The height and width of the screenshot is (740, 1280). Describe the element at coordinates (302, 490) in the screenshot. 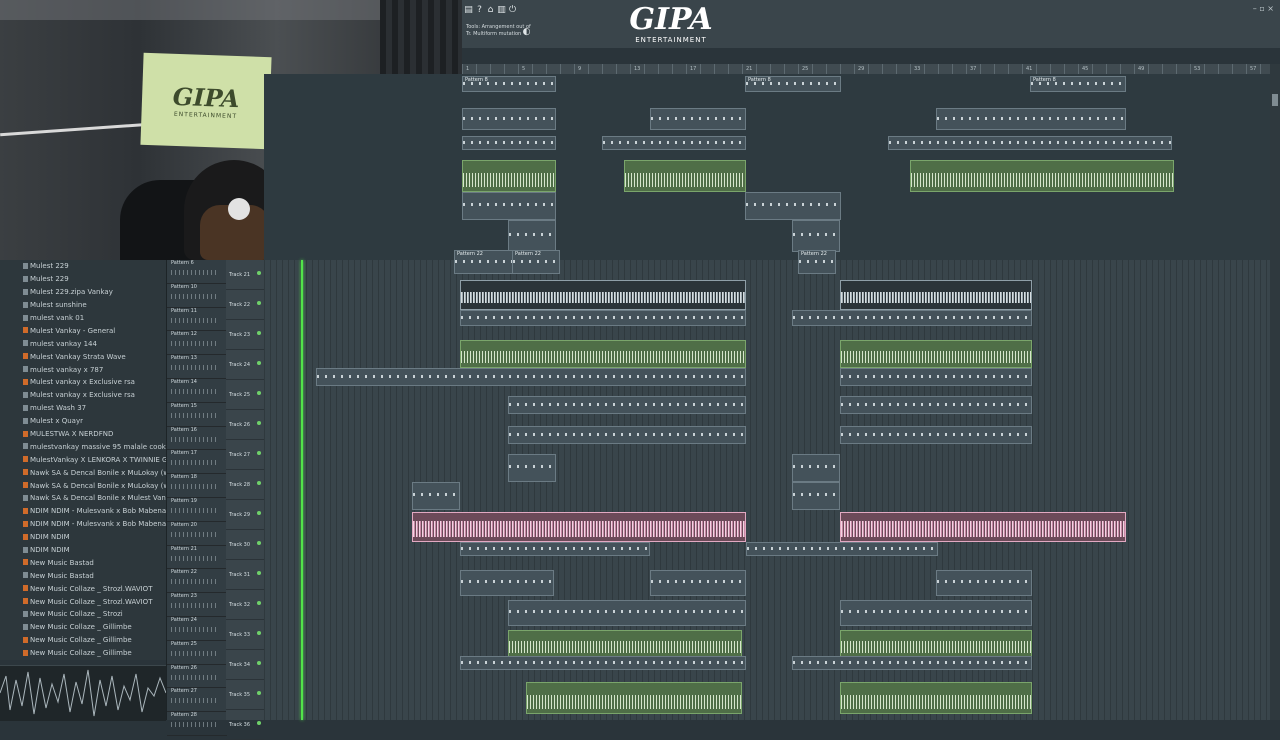

I see `playhead-marker` at that location.